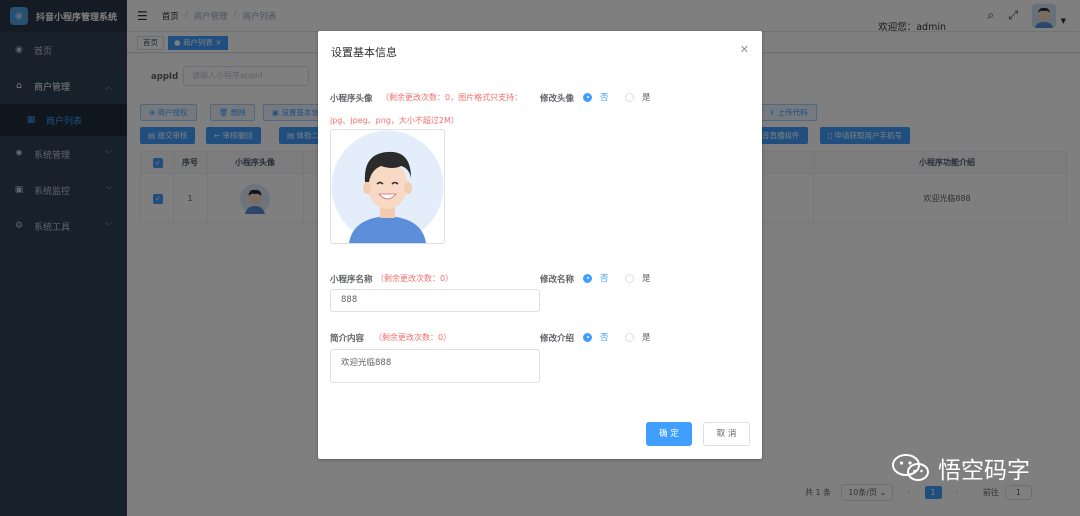 The width and height of the screenshot is (1080, 516). I want to click on avatar-preview-icon, so click(387, 186).